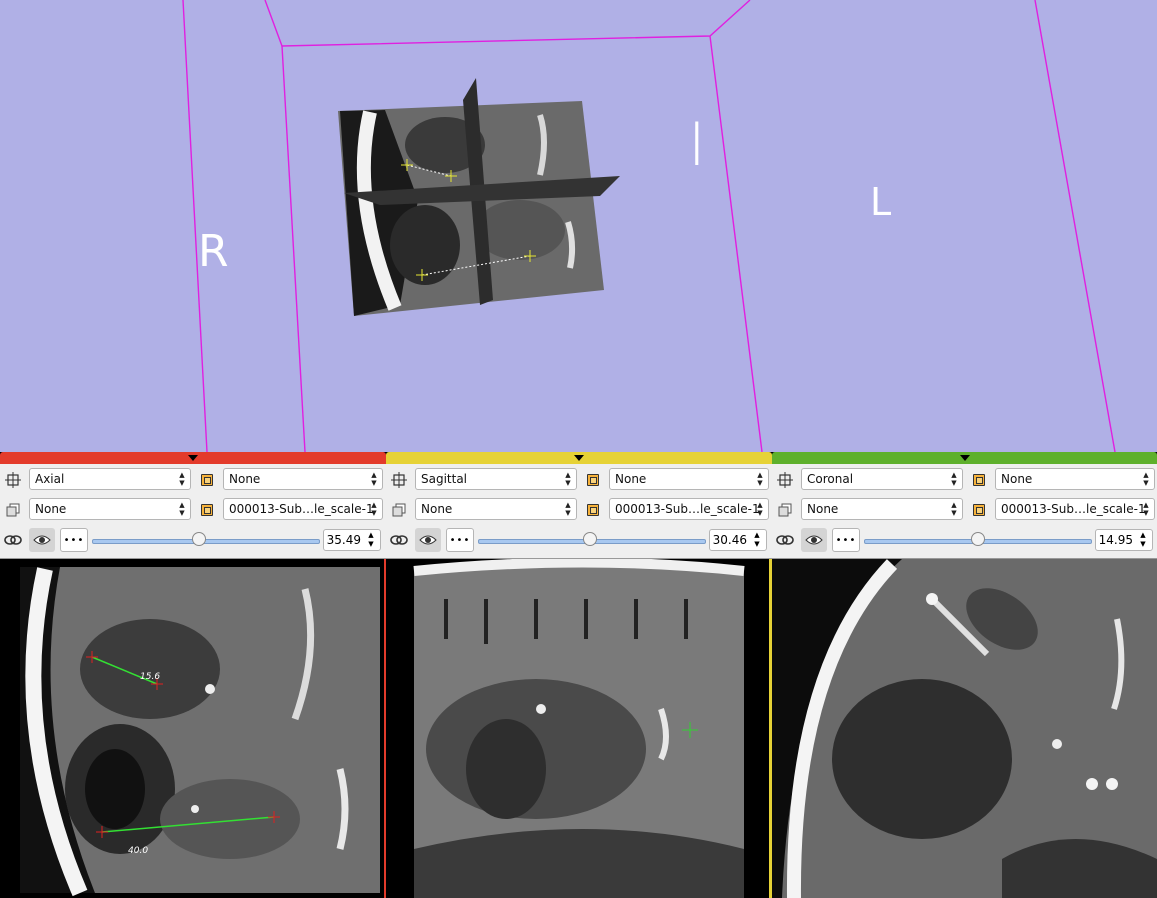  I want to click on slice-view-sagittal, so click(579, 728).